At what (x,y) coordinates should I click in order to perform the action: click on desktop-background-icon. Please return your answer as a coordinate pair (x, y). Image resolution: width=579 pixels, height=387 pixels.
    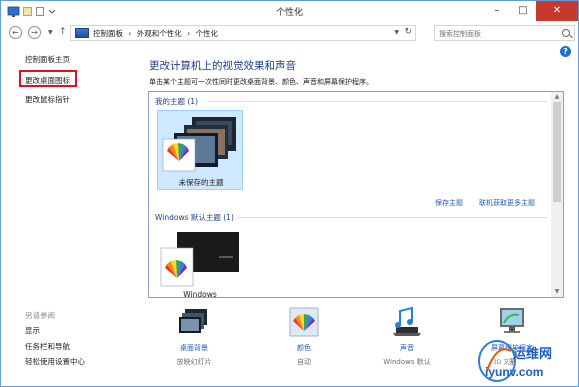
    Looking at the image, I should click on (193, 321).